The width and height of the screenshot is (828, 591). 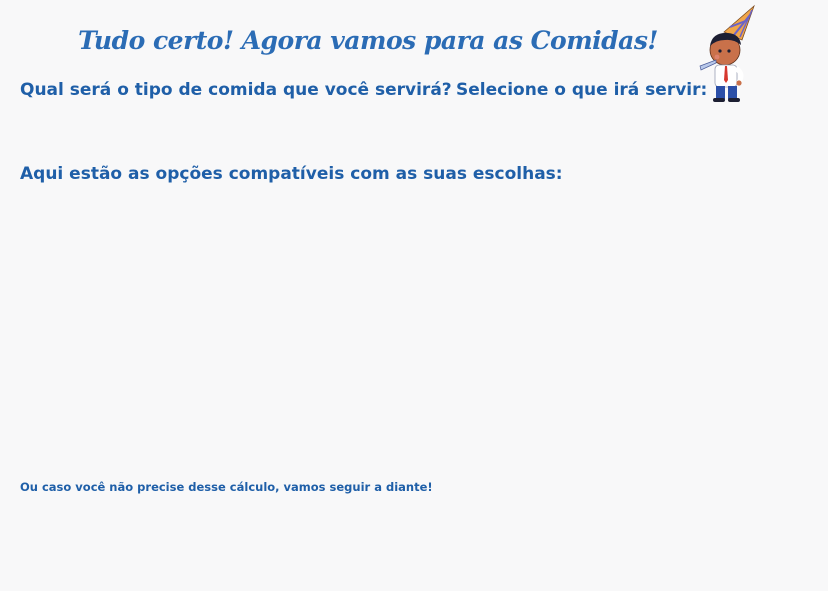 I want to click on page-title: Tudo certo! Agora vamos para as Comidas!, so click(x=368, y=40).